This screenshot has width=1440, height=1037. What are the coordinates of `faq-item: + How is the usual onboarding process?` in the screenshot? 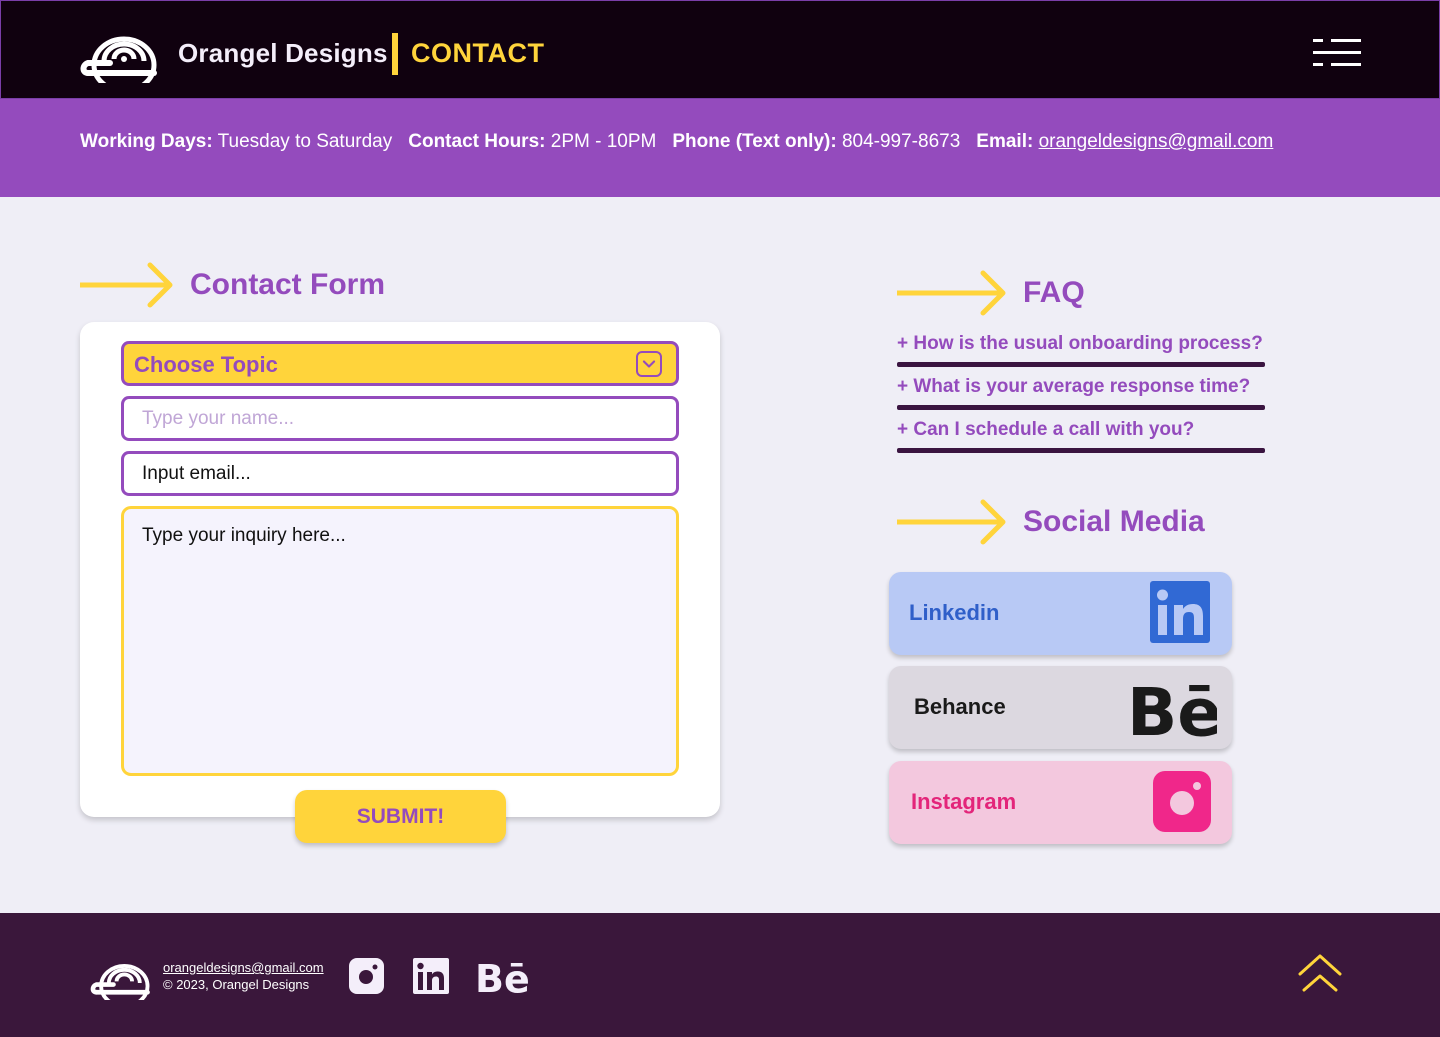 It's located at (1081, 350).